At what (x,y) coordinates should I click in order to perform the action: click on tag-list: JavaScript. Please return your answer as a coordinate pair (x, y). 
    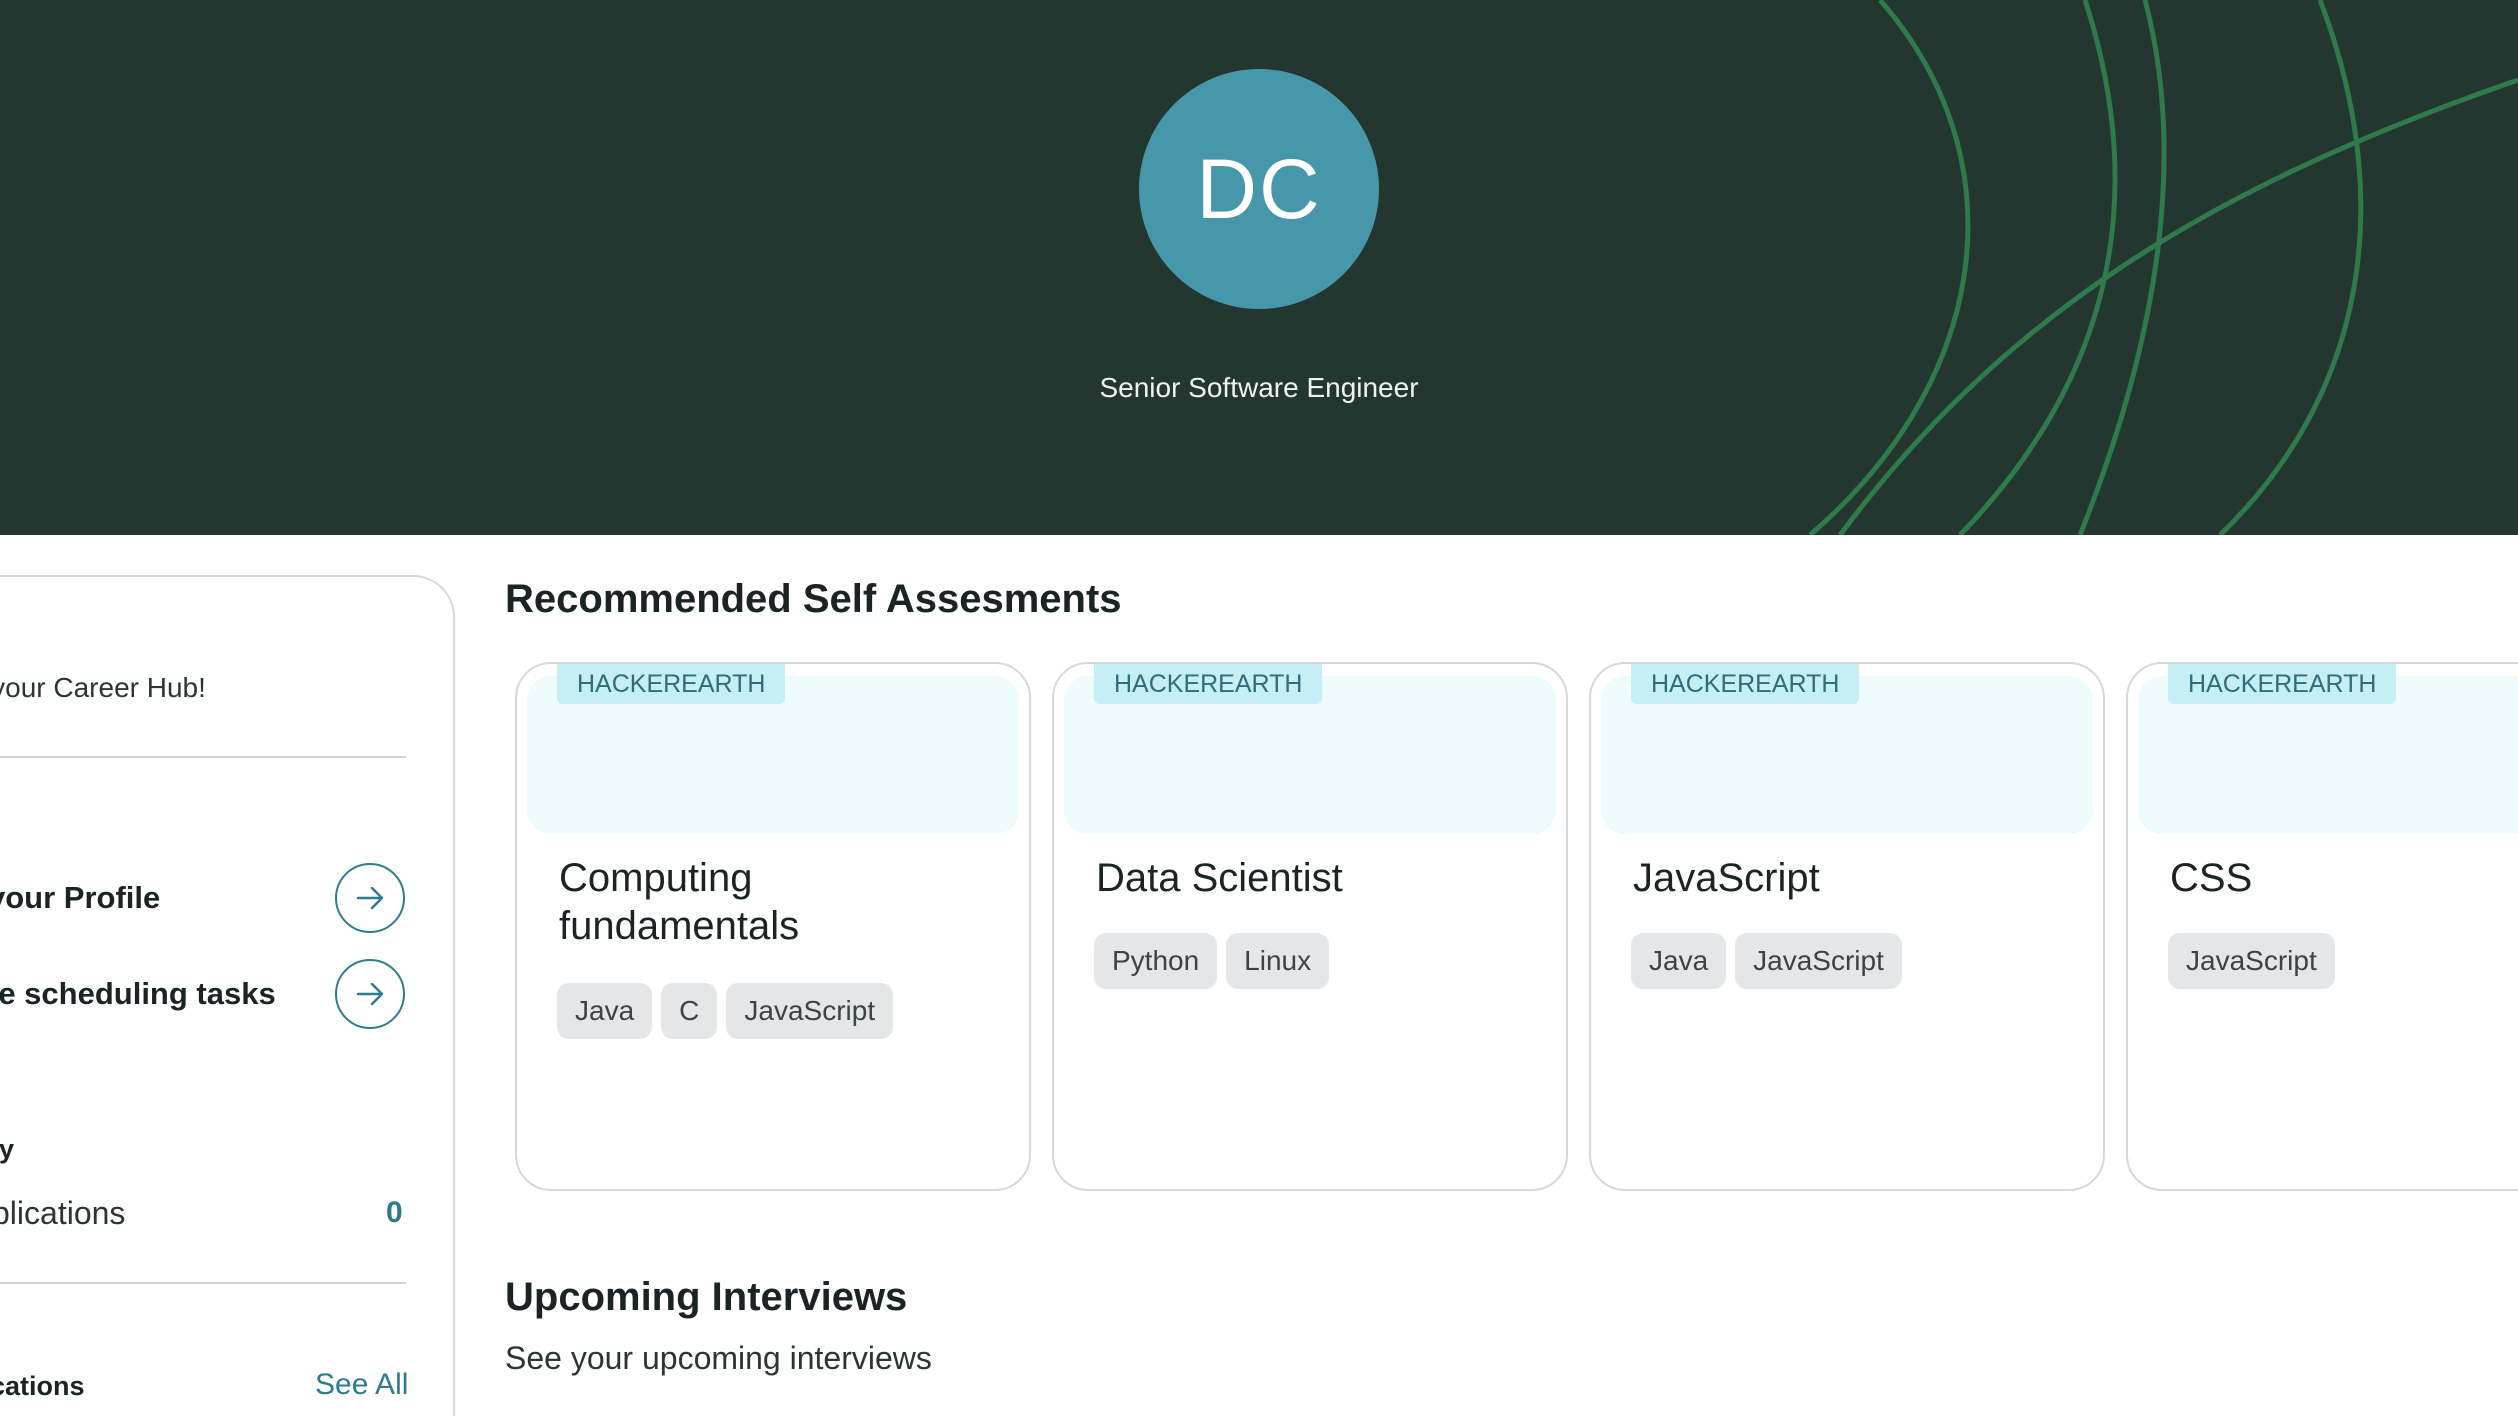
    Looking at the image, I should click on (2251, 961).